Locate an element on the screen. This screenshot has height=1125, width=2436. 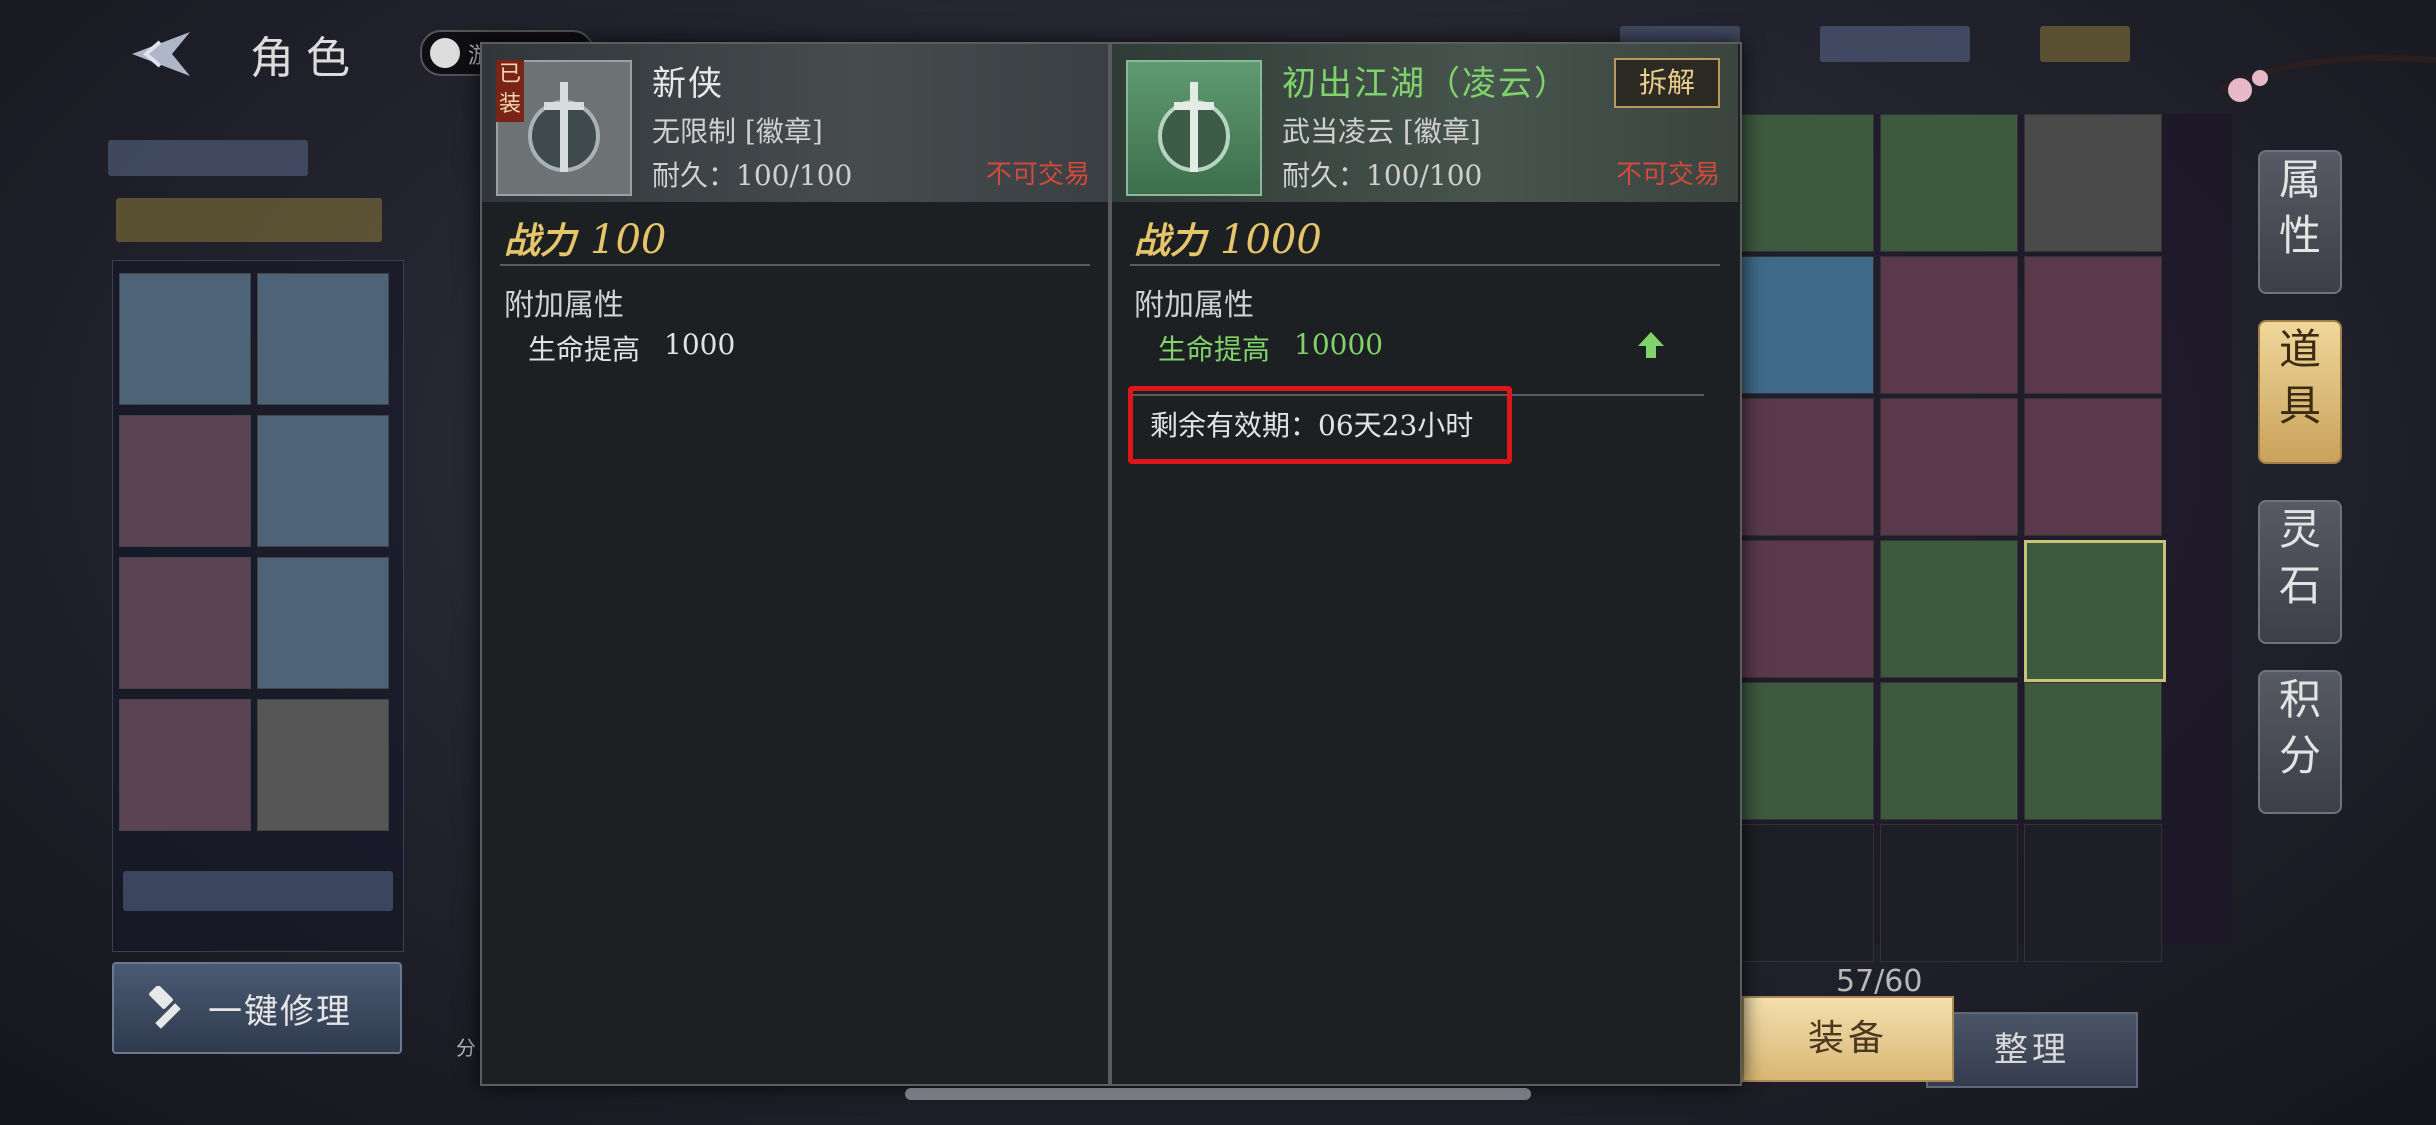
tab-attributes-char1: 属 is located at coordinates (2299, 179).